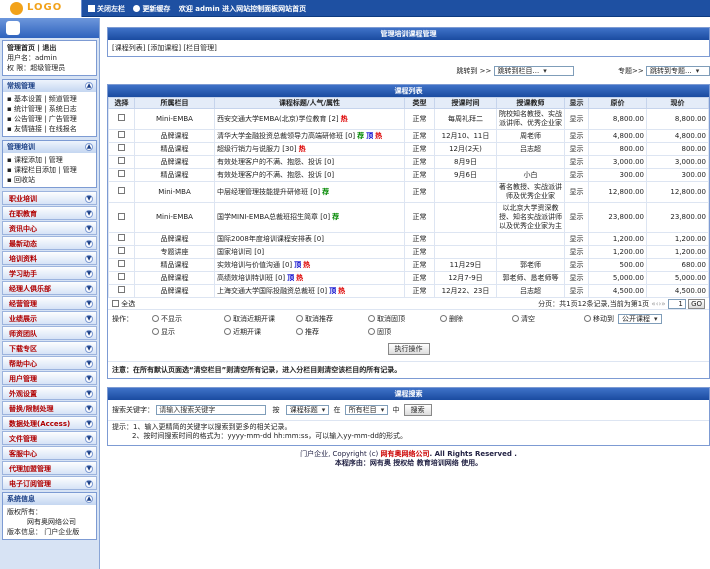  Describe the element at coordinates (49, 333) in the screenshot. I see `sidebar-menu-item: 师资团队 ▼` at that location.